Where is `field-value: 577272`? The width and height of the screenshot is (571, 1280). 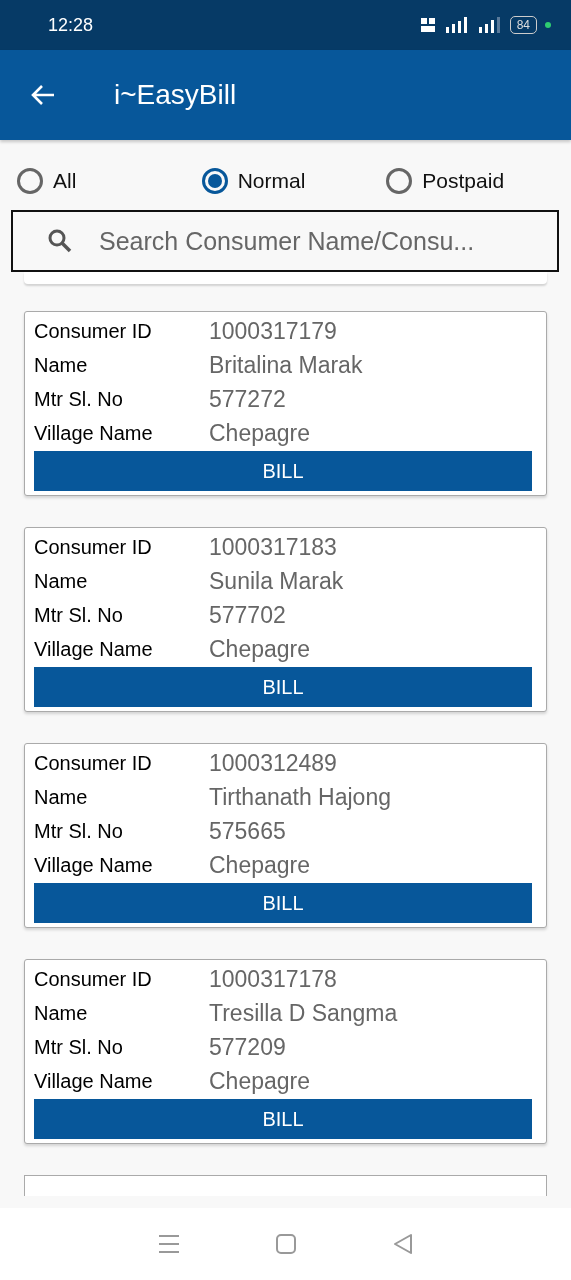
field-value: 577272 is located at coordinates (247, 399).